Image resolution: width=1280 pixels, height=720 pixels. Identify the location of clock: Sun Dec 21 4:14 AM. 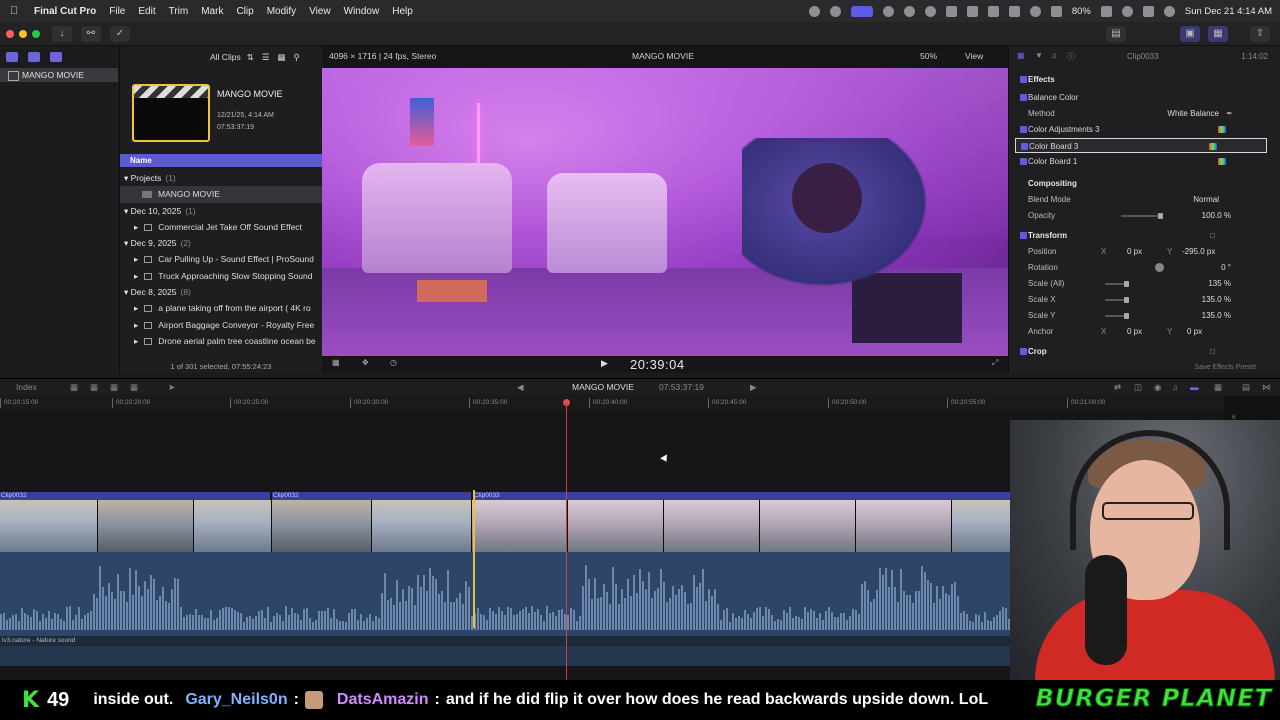
(1228, 11).